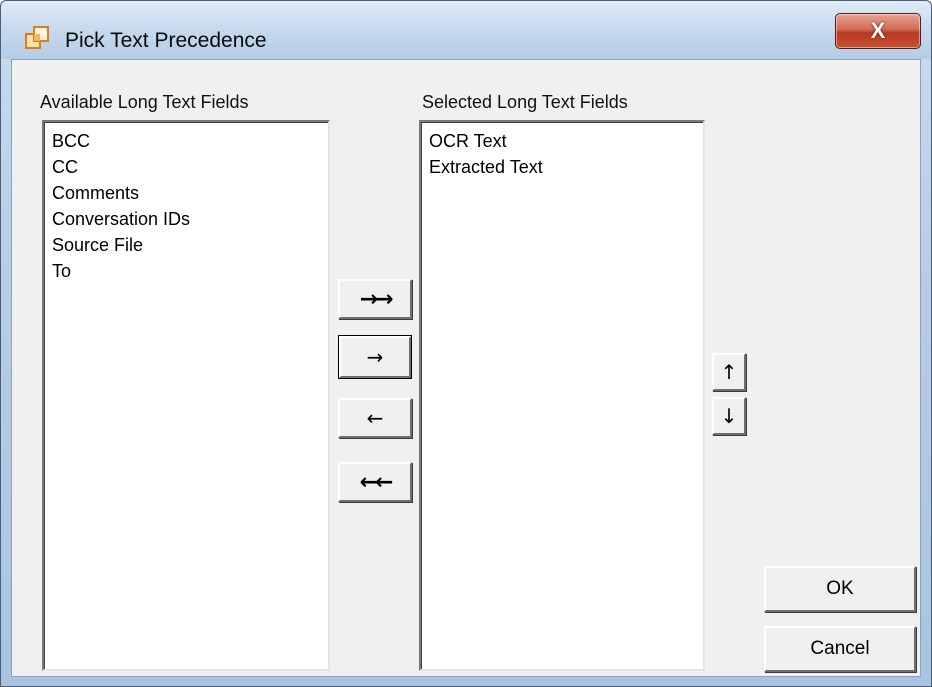  I want to click on title-bar: Pick Text Precedence X, so click(466, 30).